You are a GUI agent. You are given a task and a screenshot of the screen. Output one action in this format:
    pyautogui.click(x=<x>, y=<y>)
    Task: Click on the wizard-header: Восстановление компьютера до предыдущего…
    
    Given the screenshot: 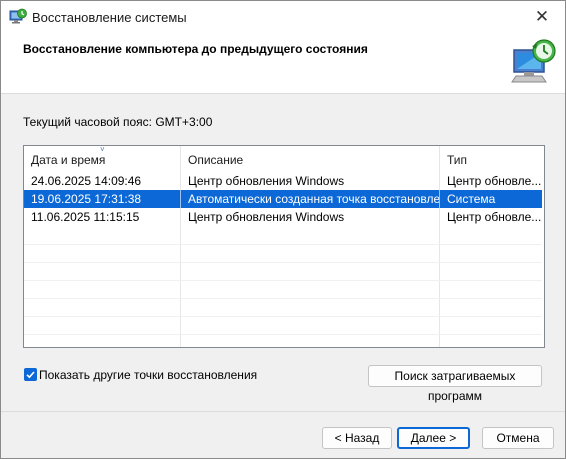 What is the action you would take?
    pyautogui.click(x=283, y=63)
    